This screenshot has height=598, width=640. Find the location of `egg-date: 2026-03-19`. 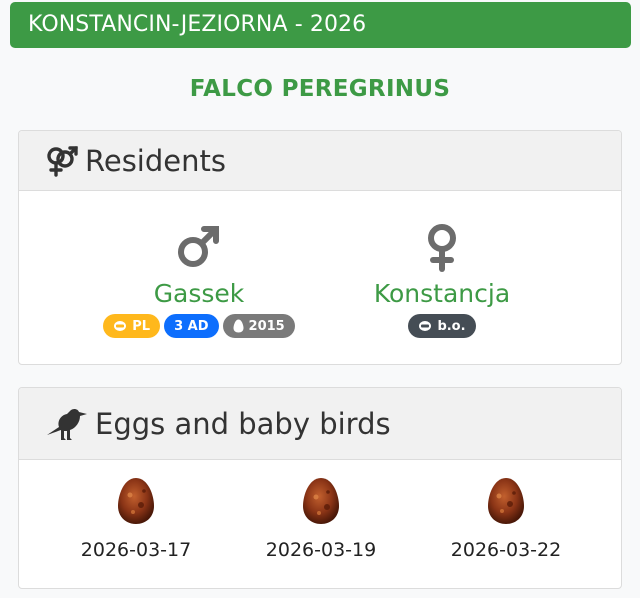

egg-date: 2026-03-19 is located at coordinates (321, 550).